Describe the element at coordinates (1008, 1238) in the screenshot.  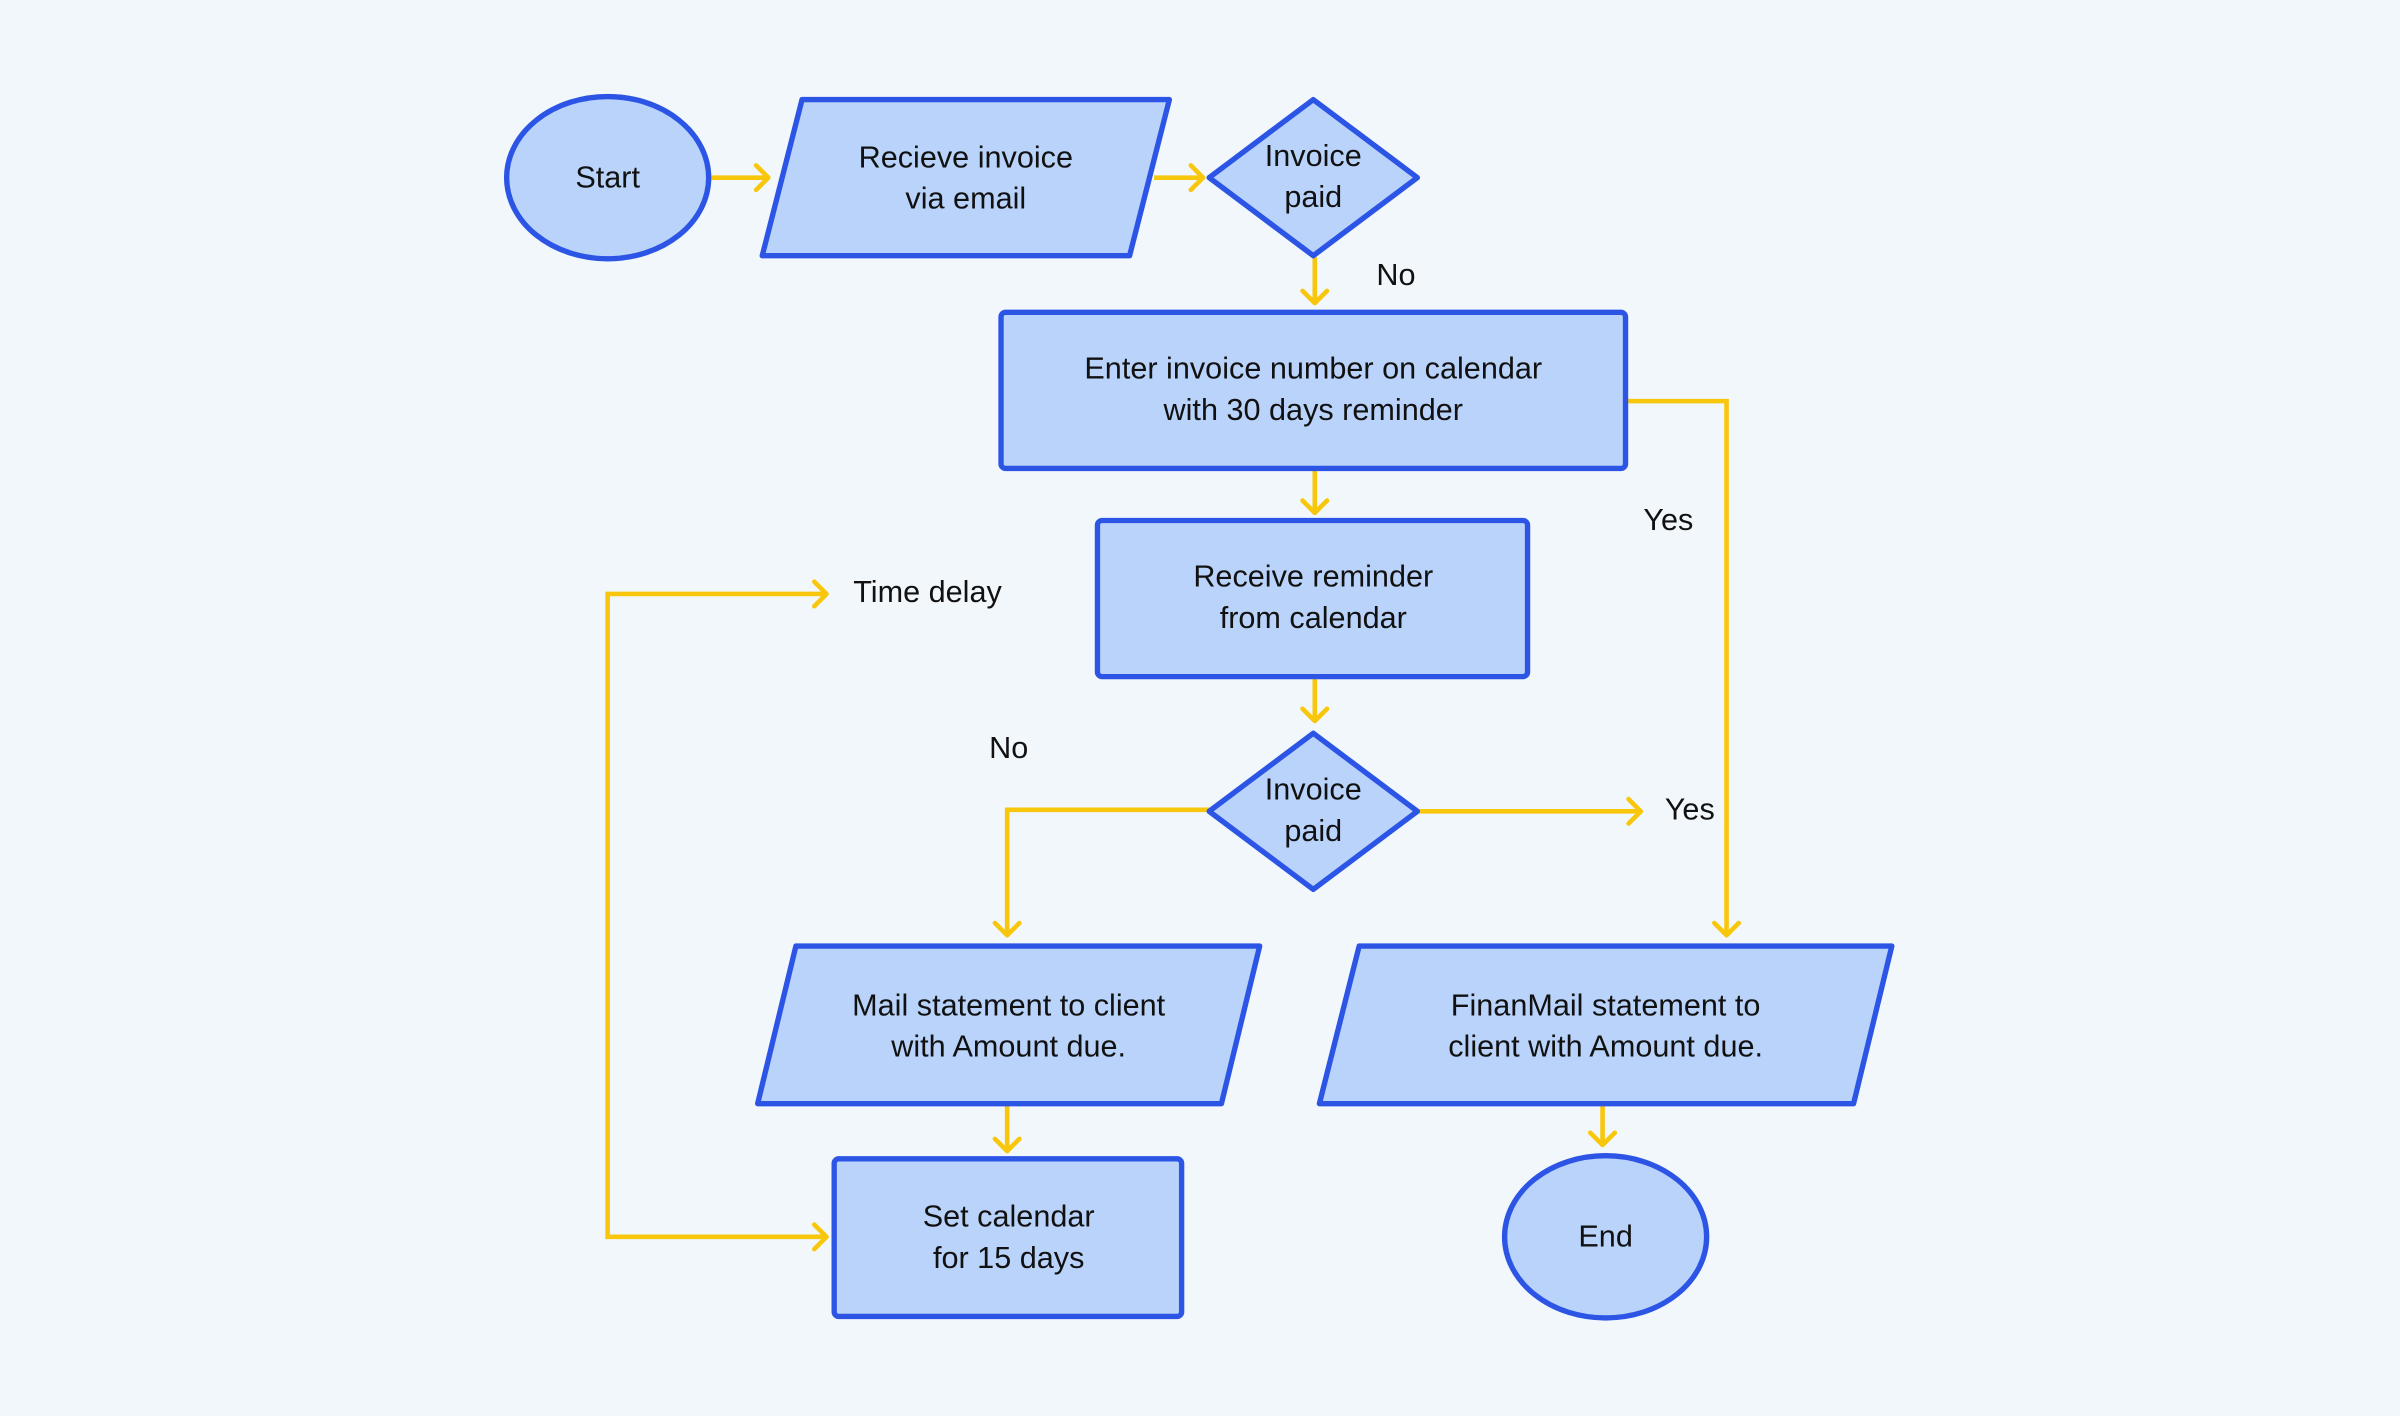
I see `node-set-calendar: Set calendar for 15 days` at that location.